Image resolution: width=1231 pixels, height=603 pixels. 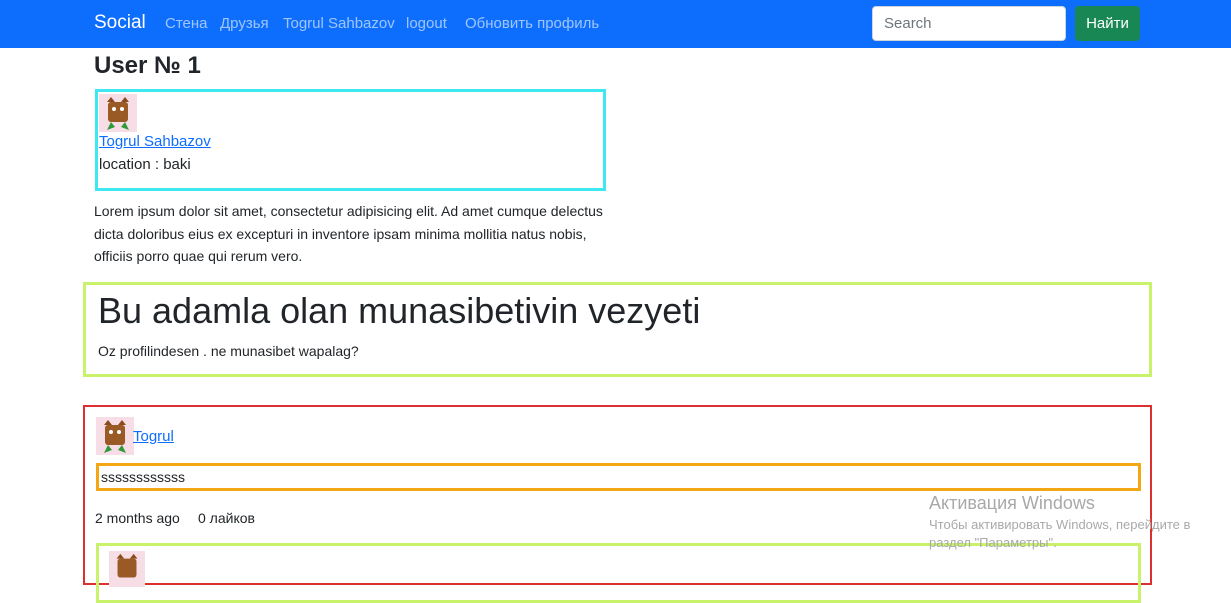 What do you see at coordinates (137, 518) in the screenshot?
I see `post-timestamp: 2 months ago` at bounding box center [137, 518].